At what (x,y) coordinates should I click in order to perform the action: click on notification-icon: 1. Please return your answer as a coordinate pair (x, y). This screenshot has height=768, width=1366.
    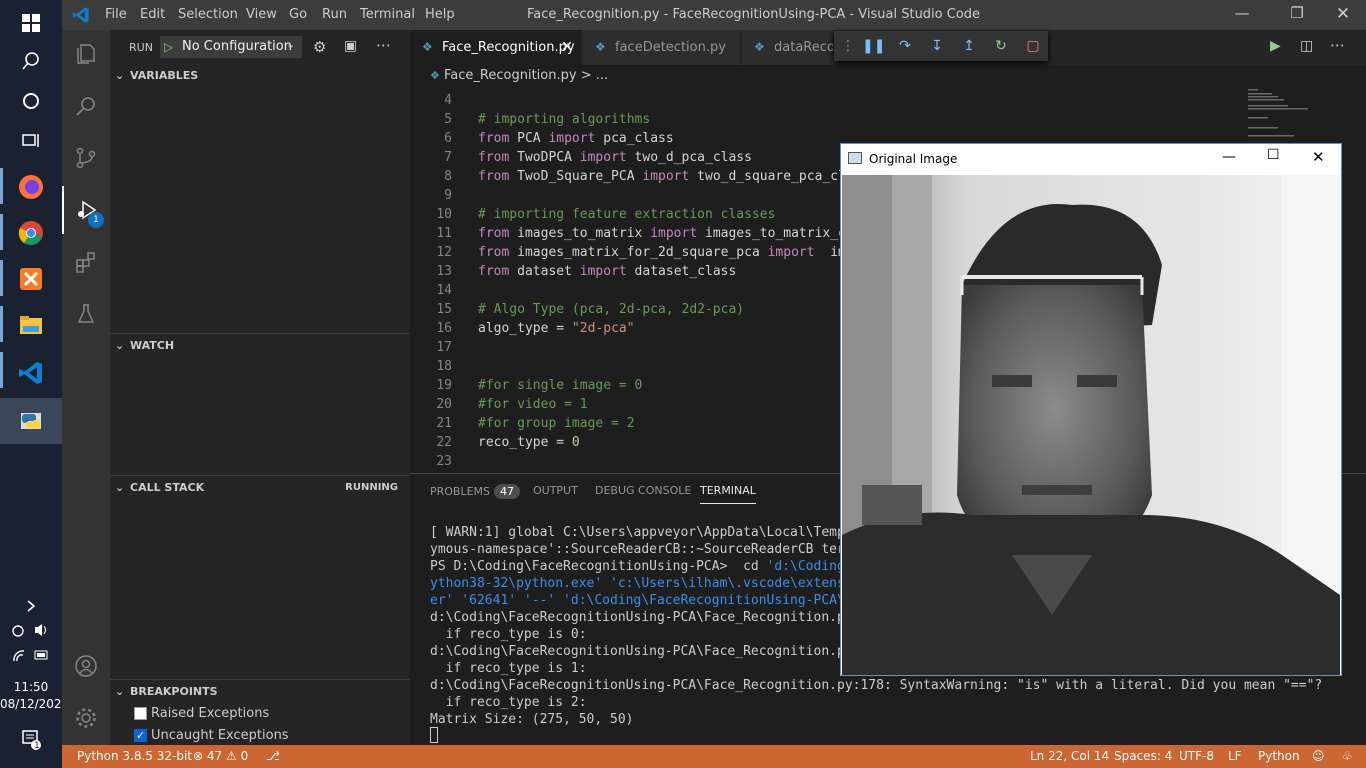
    Looking at the image, I should click on (31, 739).